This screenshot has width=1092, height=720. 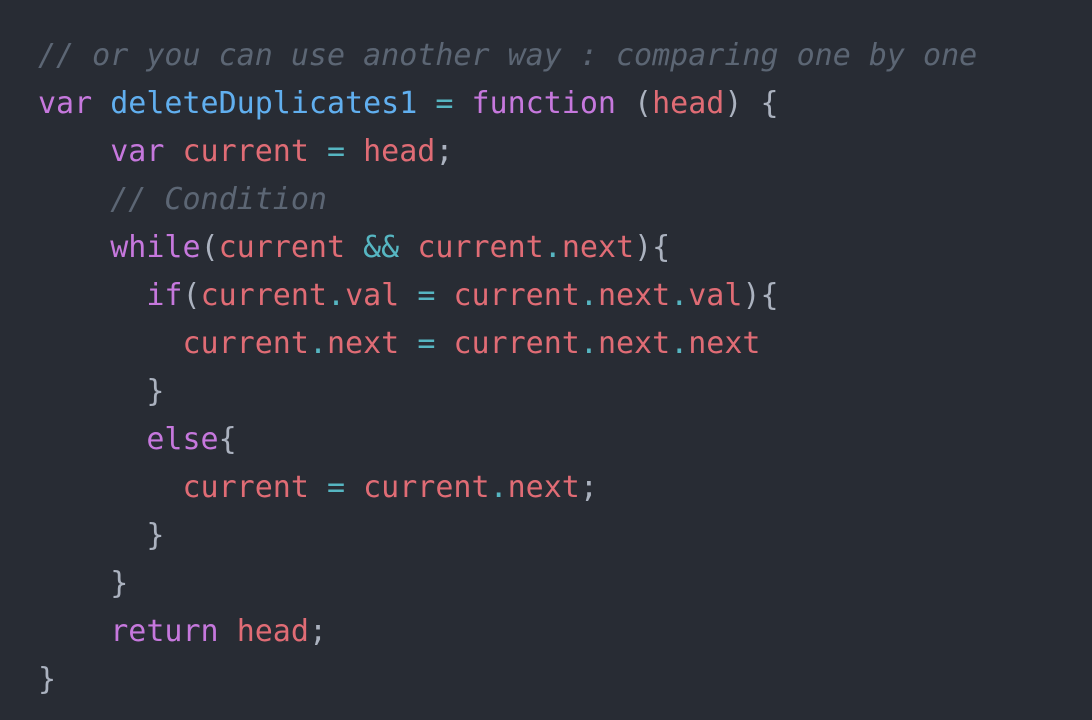 What do you see at coordinates (565, 200) in the screenshot?
I see `code-line: // Condition` at bounding box center [565, 200].